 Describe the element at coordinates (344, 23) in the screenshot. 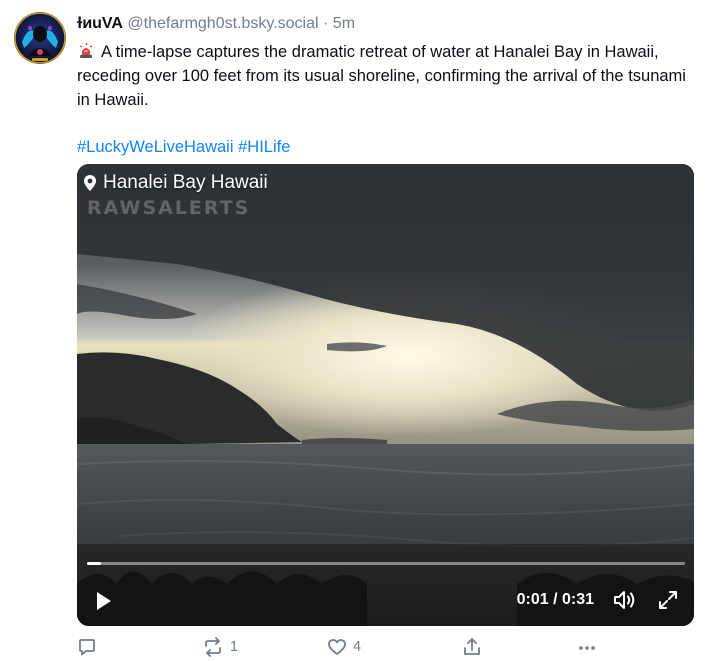

I see `timestamp: 5m` at that location.